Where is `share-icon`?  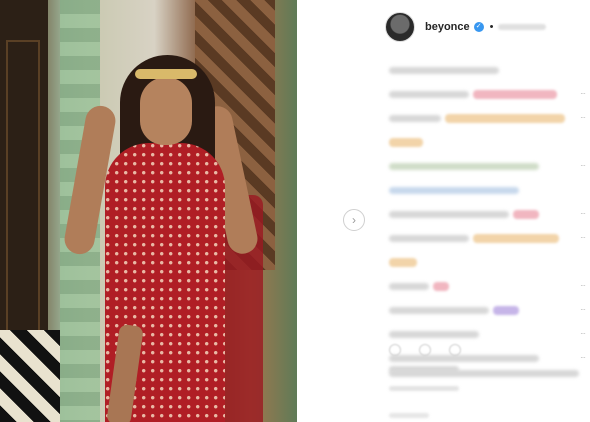
share-icon is located at coordinates (455, 350).